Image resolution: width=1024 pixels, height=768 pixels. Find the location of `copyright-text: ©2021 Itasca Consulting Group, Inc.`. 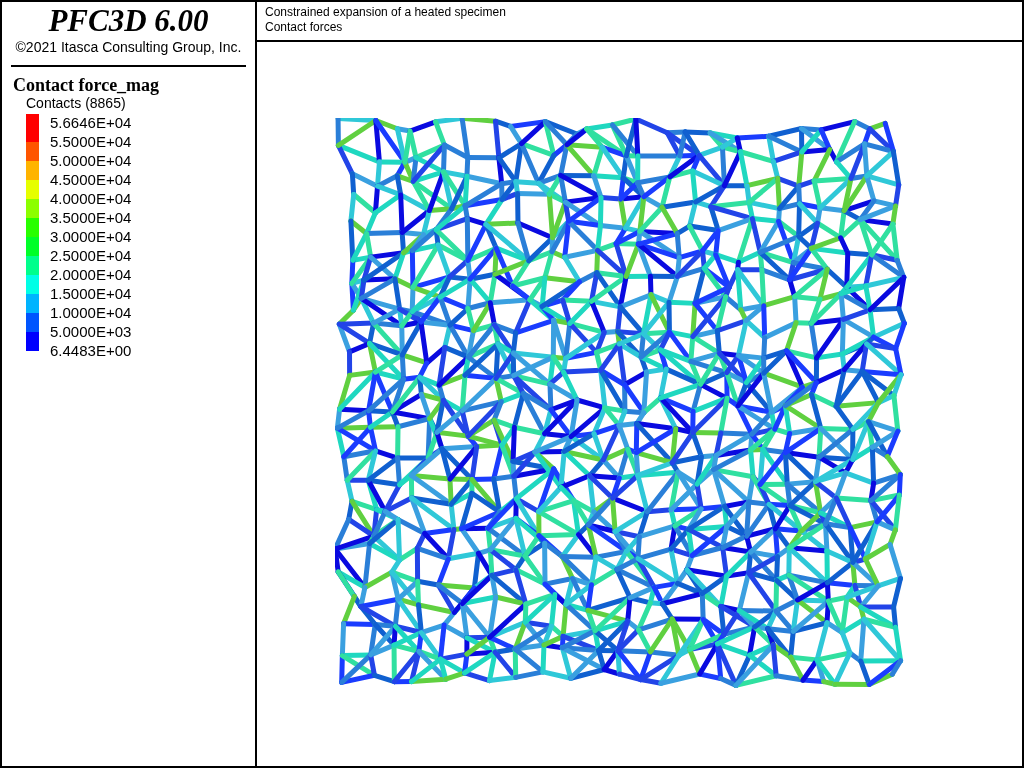

copyright-text: ©2021 Itasca Consulting Group, Inc. is located at coordinates (128, 47).